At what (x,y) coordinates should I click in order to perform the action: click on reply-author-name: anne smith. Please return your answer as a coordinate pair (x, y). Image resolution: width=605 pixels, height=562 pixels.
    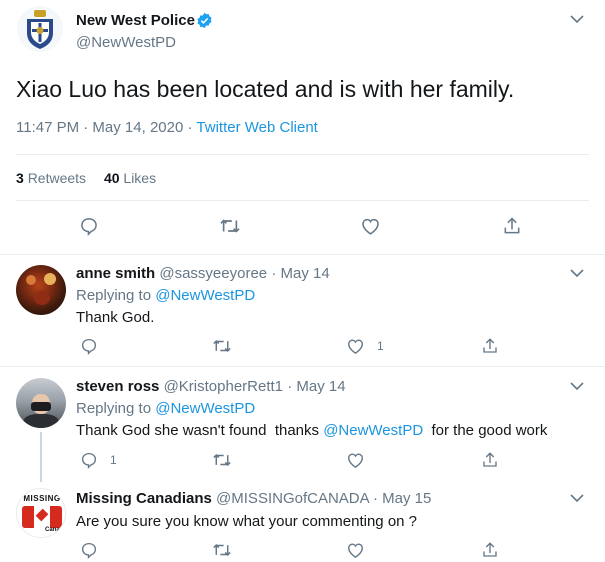
    Looking at the image, I should click on (115, 273).